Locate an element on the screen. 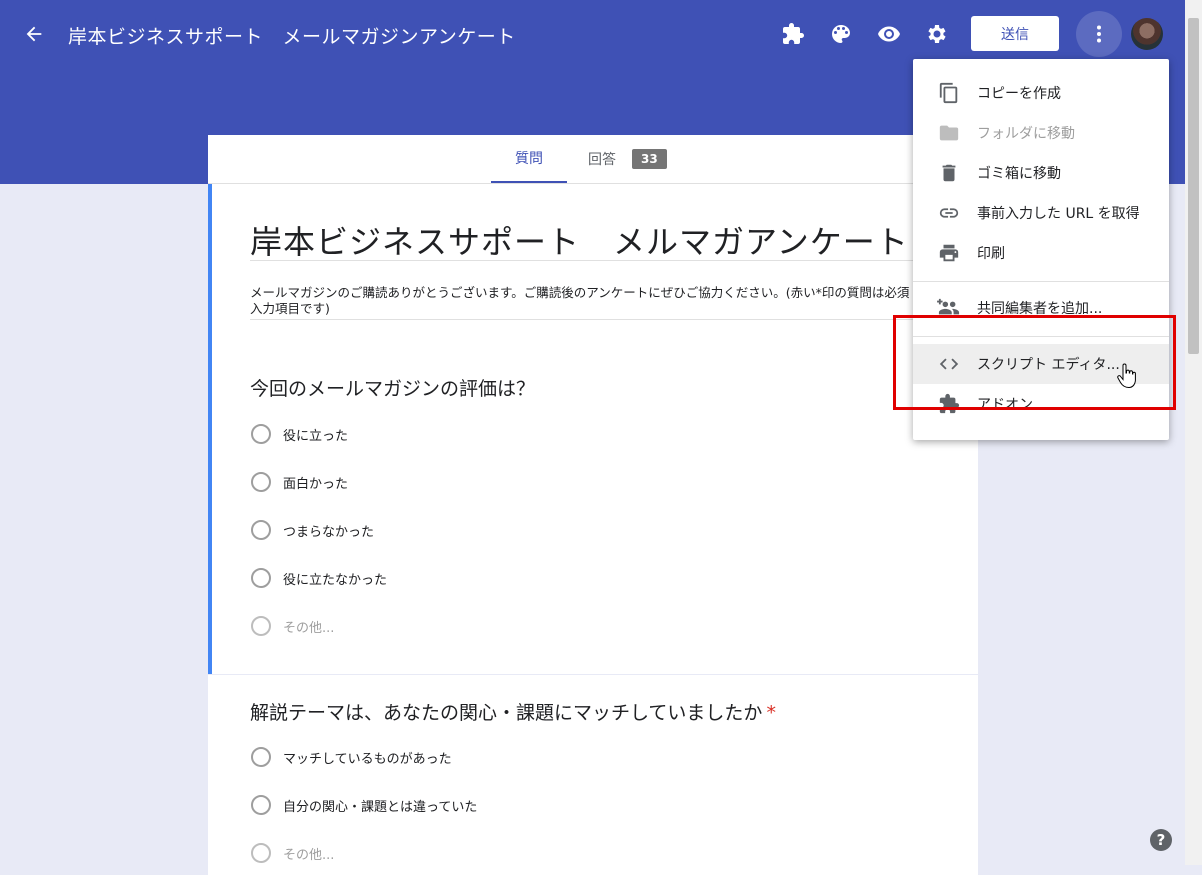 The width and height of the screenshot is (1202, 875). print-icon is located at coordinates (949, 253).